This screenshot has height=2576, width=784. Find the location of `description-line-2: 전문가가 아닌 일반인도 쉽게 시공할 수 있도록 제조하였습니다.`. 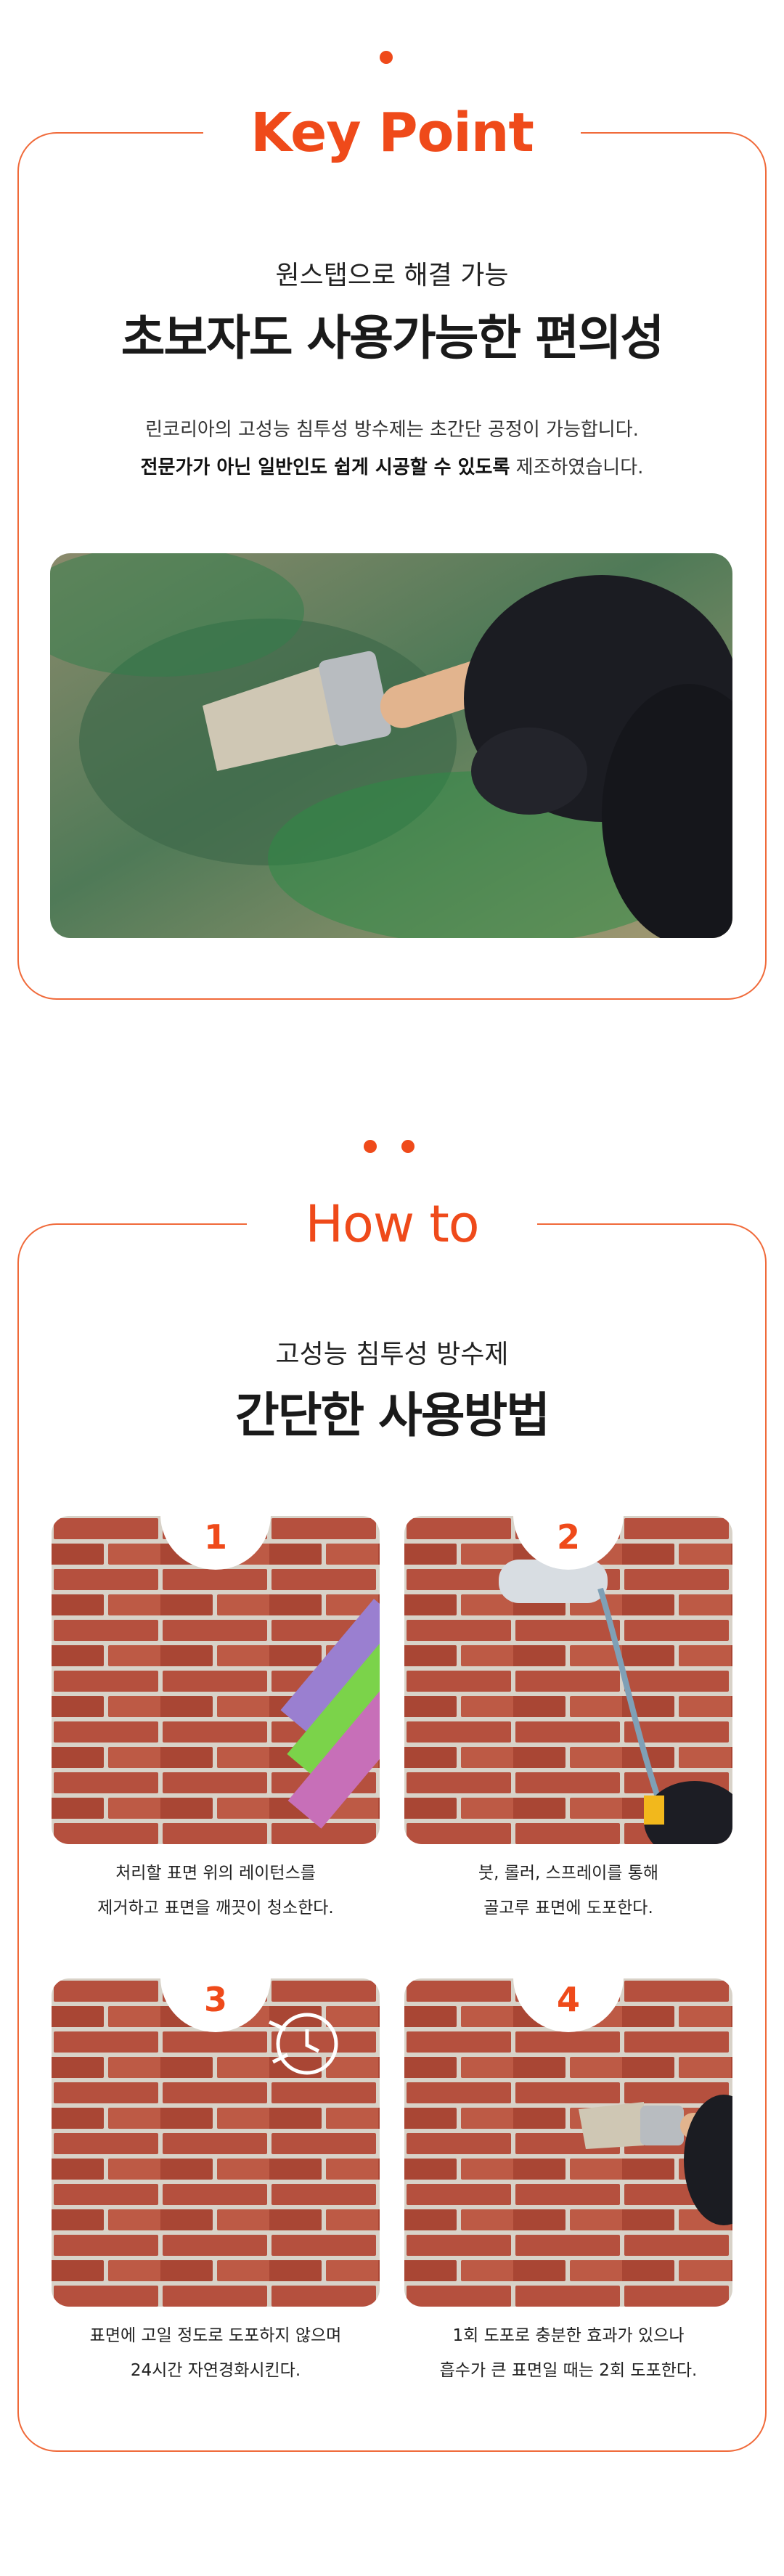

description-line-2: 전문가가 아닌 일반인도 쉽게 시공할 수 있도록 제조하였습니다. is located at coordinates (392, 467).